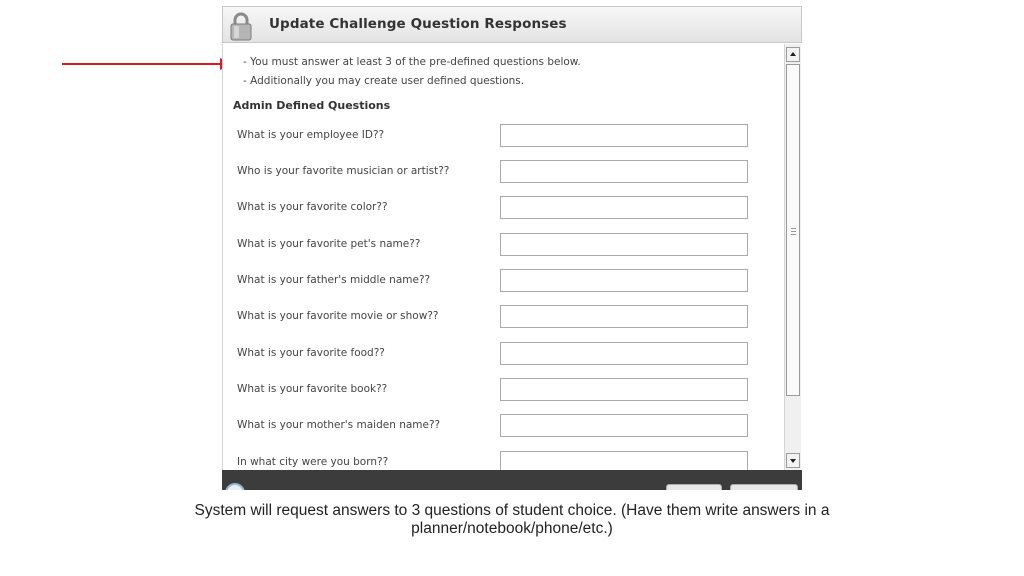 Image resolution: width=1024 pixels, height=576 pixels. What do you see at coordinates (313, 462) in the screenshot?
I see `question-label: In what city were you born??` at bounding box center [313, 462].